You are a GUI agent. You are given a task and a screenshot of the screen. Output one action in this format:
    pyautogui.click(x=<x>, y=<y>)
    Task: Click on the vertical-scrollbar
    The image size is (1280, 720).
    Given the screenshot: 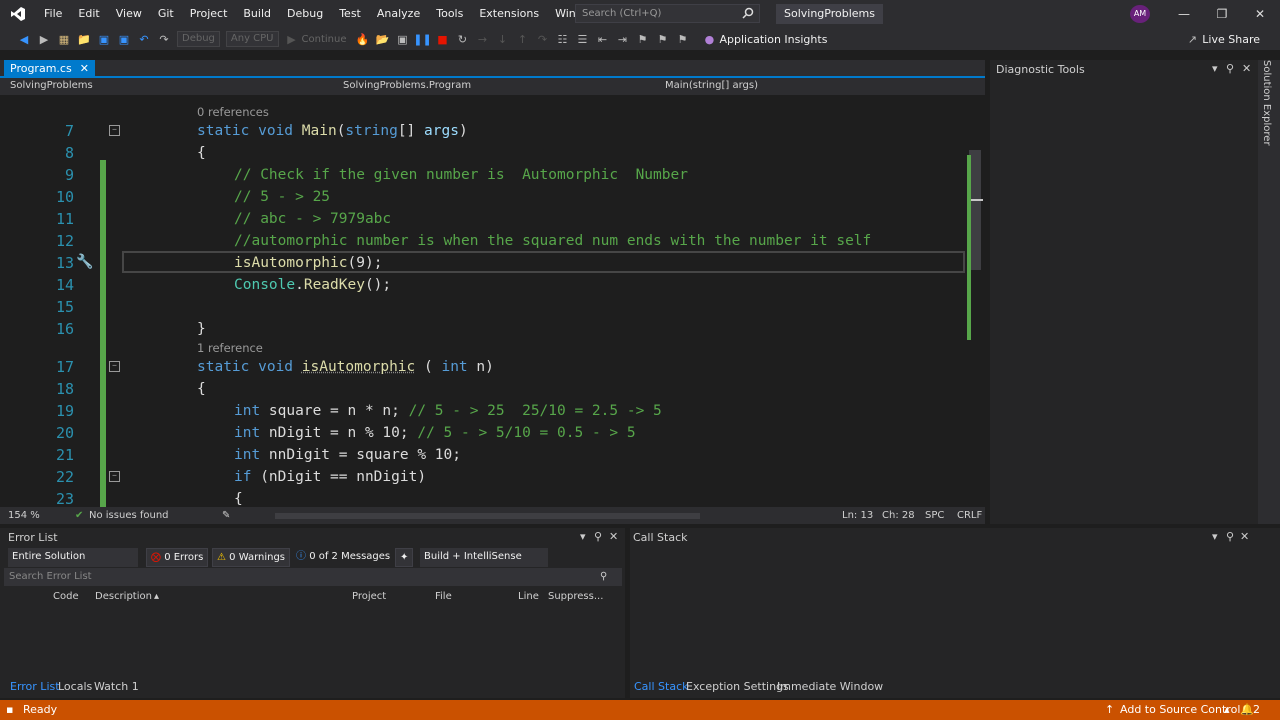 What is the action you would take?
    pyautogui.click(x=975, y=301)
    